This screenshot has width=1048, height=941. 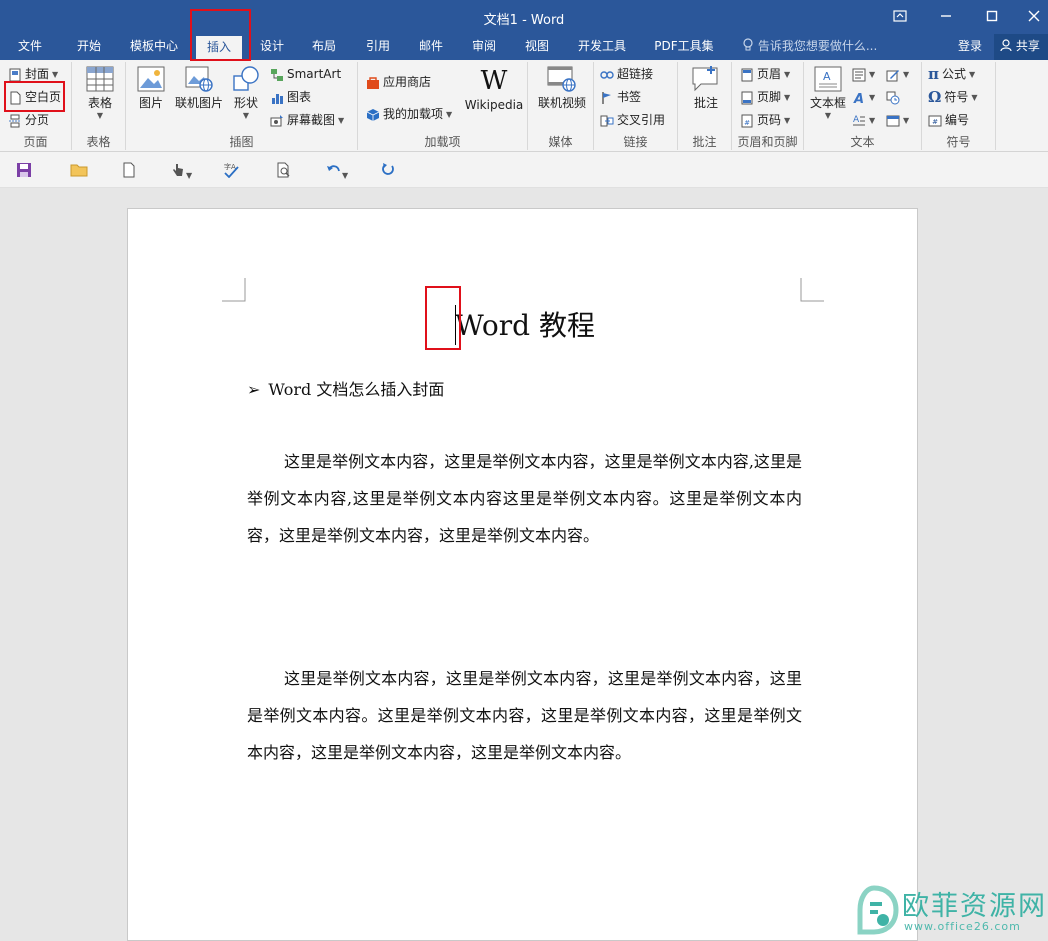 What do you see at coordinates (524, 170) in the screenshot?
I see `quick-access-toolbar: ▼ 字A ▼` at bounding box center [524, 170].